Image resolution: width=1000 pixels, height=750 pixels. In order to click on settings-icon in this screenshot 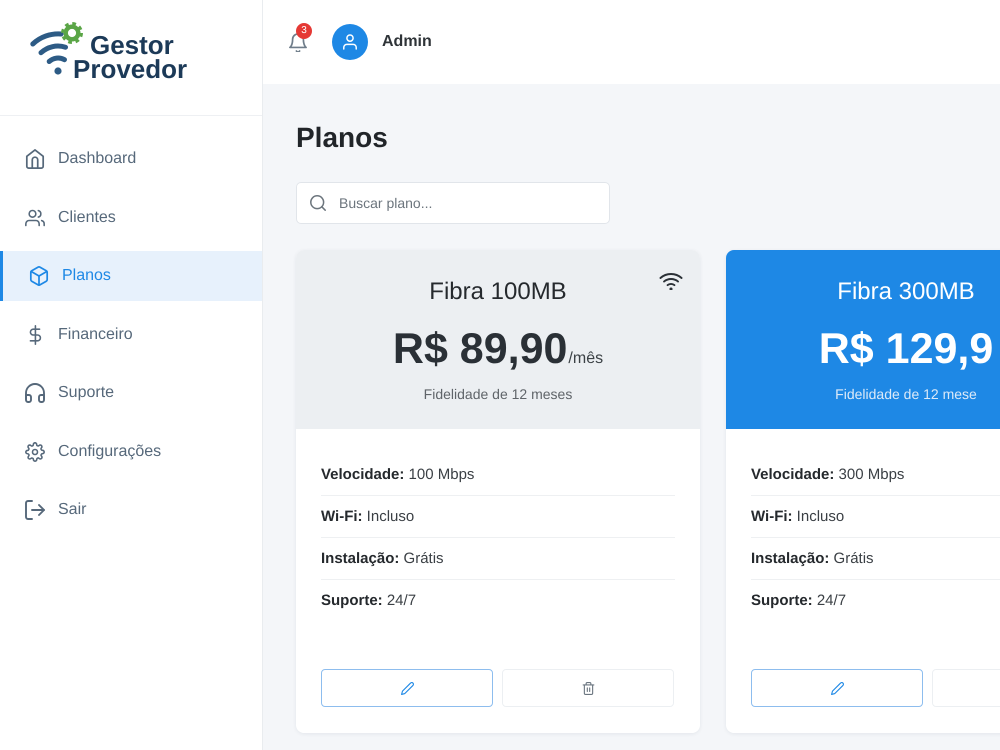, I will do `click(35, 452)`.